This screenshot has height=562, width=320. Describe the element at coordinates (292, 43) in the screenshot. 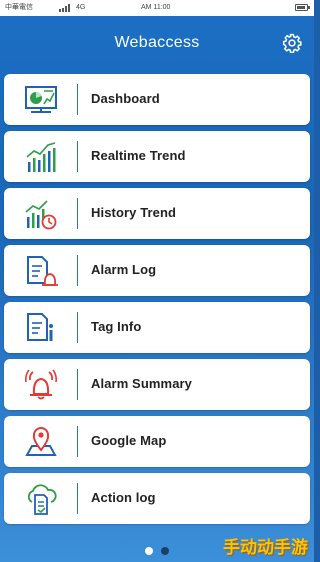

I see `gear-icon` at that location.